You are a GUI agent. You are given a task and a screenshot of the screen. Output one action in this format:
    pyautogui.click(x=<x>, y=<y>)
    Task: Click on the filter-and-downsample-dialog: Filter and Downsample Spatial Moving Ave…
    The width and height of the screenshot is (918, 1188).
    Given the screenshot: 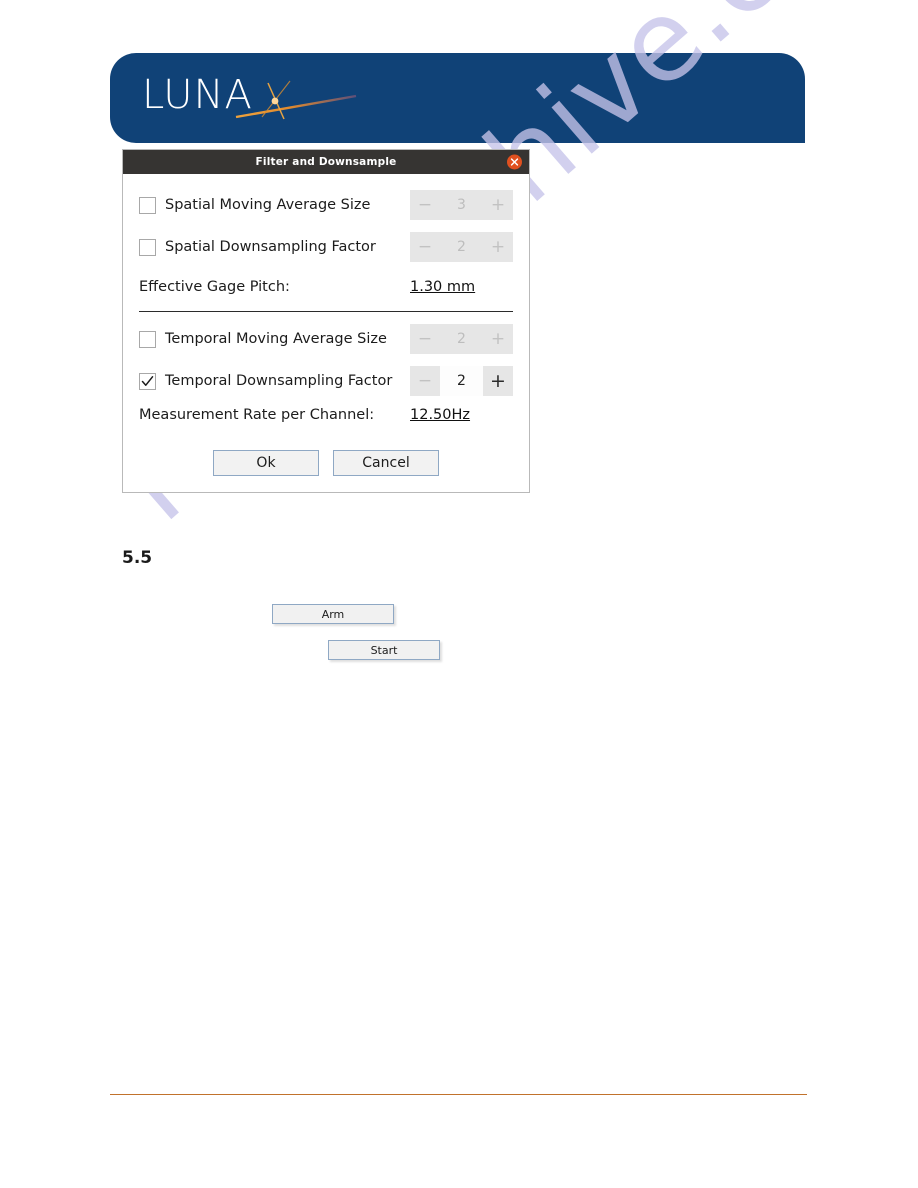 What is the action you would take?
    pyautogui.click(x=326, y=321)
    